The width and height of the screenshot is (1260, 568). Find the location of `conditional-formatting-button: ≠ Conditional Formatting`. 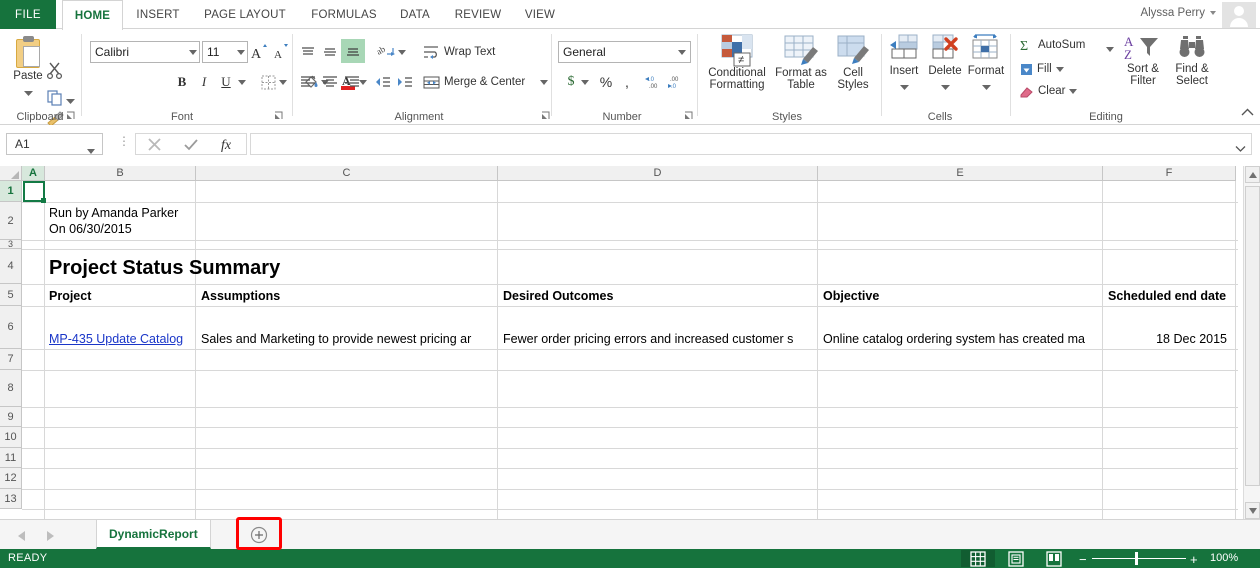

conditional-formatting-button: ≠ Conditional Formatting is located at coordinates (737, 62).